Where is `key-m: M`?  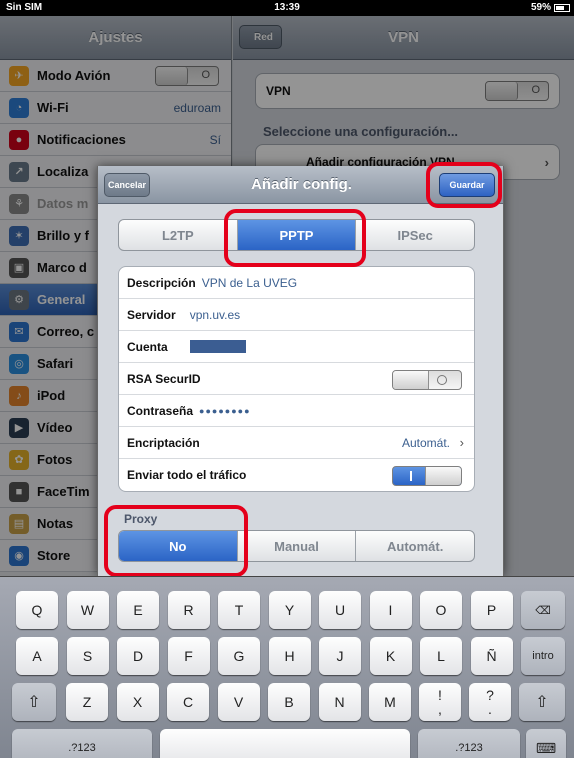 key-m: M is located at coordinates (390, 702).